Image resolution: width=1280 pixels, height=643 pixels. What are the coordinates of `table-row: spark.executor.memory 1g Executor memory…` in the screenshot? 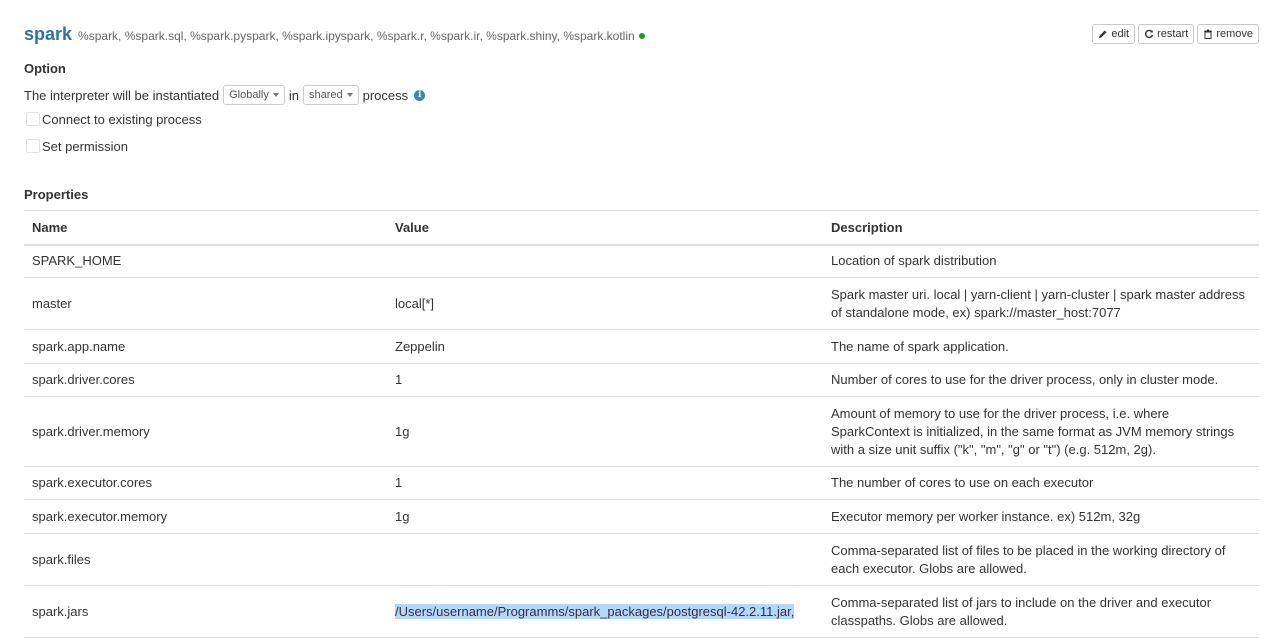 It's located at (641, 516).